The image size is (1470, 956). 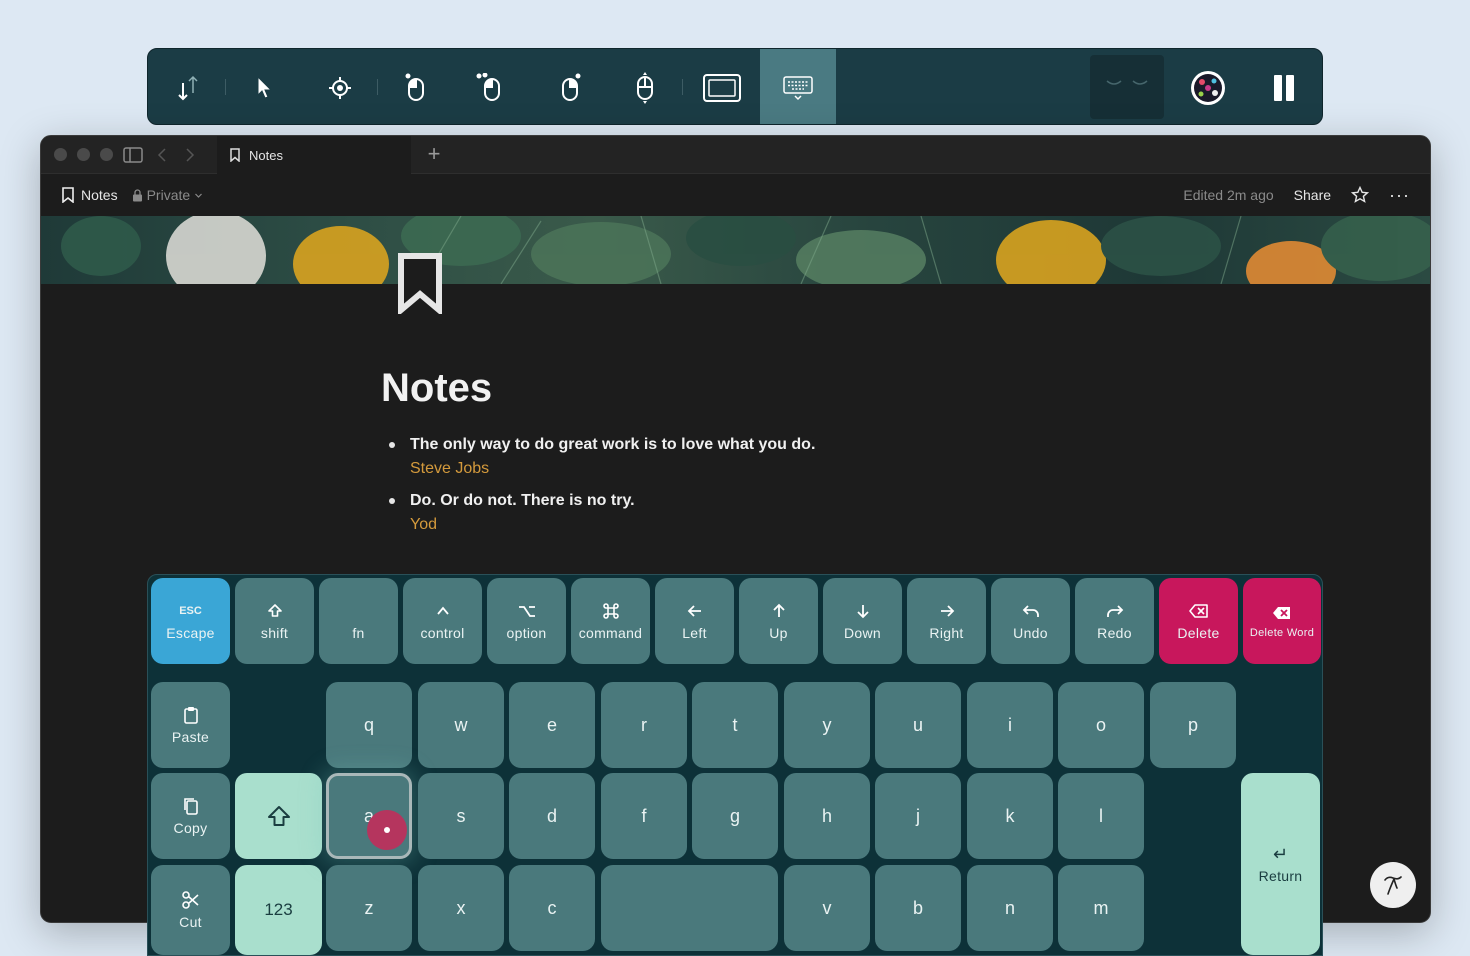 I want to click on forward-icon, so click(x=190, y=155).